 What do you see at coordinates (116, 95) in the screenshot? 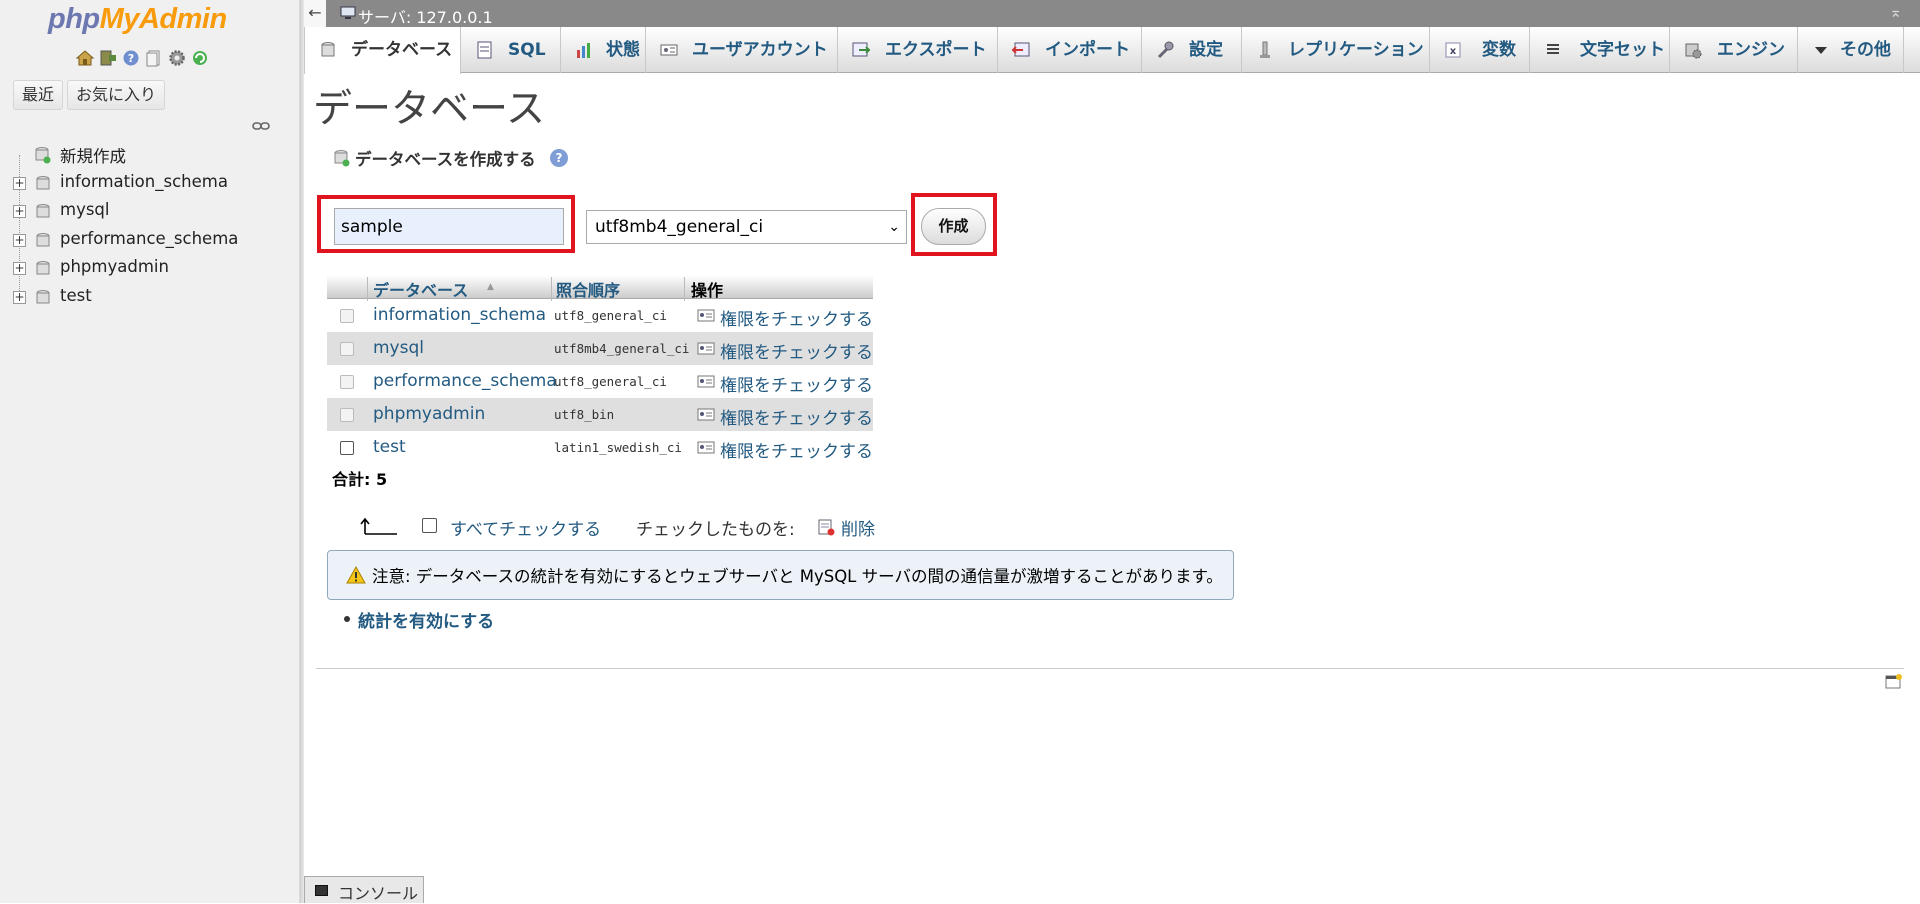
I see `favorites-tab: お気に入り` at bounding box center [116, 95].